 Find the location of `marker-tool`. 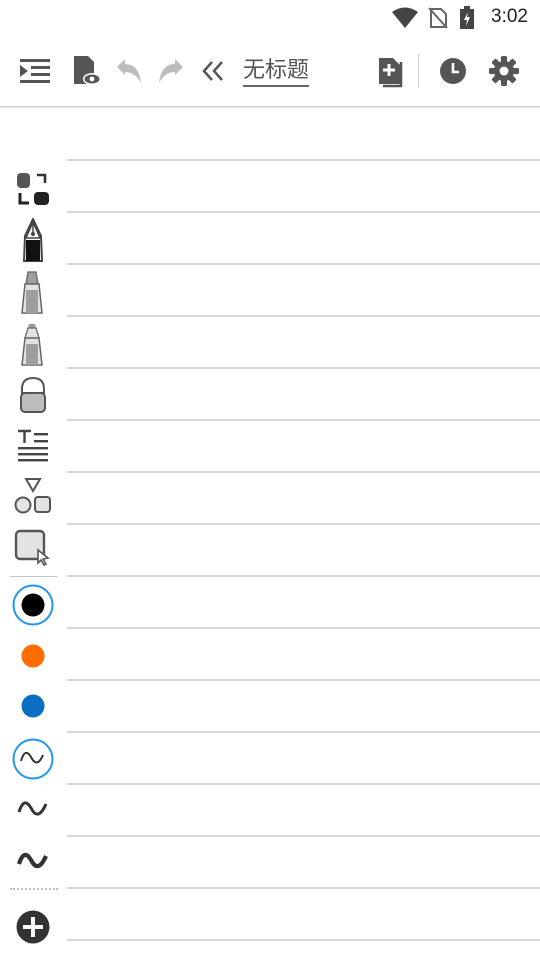

marker-tool is located at coordinates (33, 292).